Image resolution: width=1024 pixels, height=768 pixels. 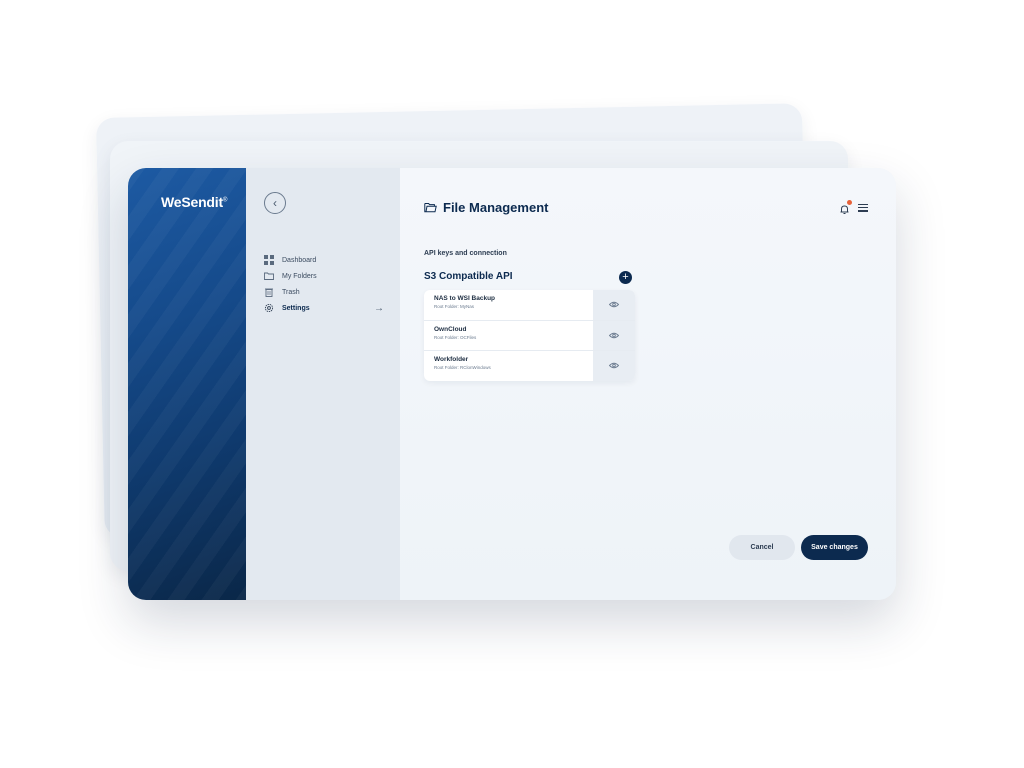 I want to click on list-item: Workfolder Root Folder: RClonWindows, so click(x=529, y=366).